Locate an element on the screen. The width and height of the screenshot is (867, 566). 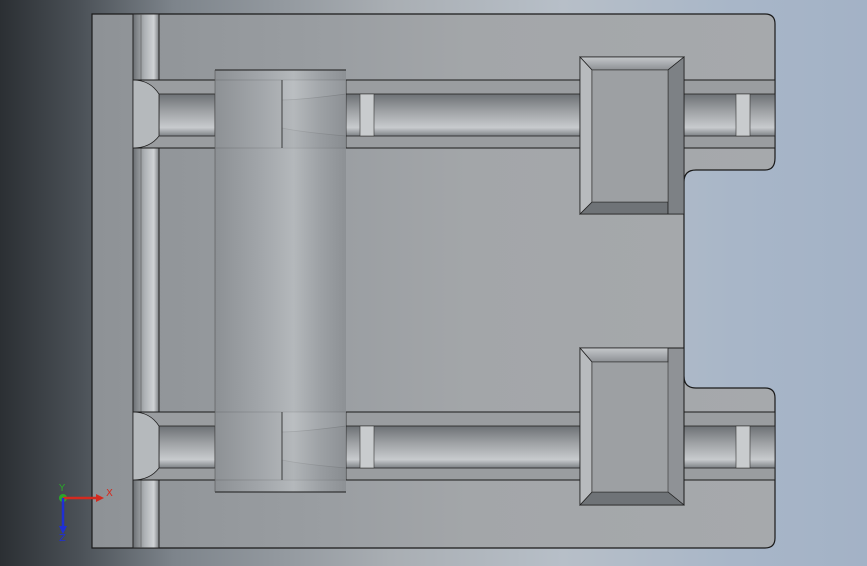
x-axis-label: X is located at coordinates (109, 493).